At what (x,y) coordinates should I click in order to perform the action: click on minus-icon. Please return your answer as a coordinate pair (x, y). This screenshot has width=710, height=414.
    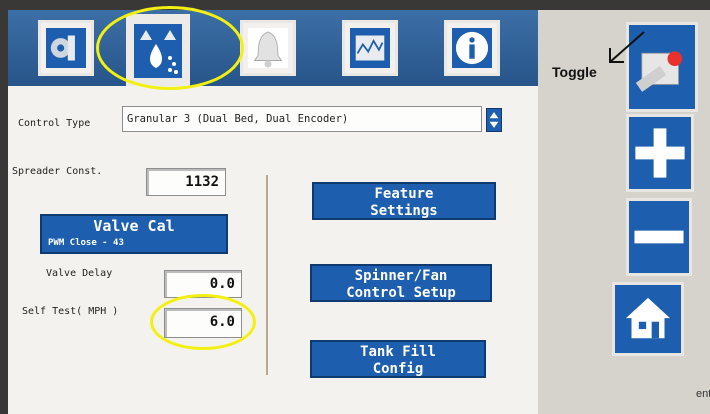
    Looking at the image, I should click on (659, 237).